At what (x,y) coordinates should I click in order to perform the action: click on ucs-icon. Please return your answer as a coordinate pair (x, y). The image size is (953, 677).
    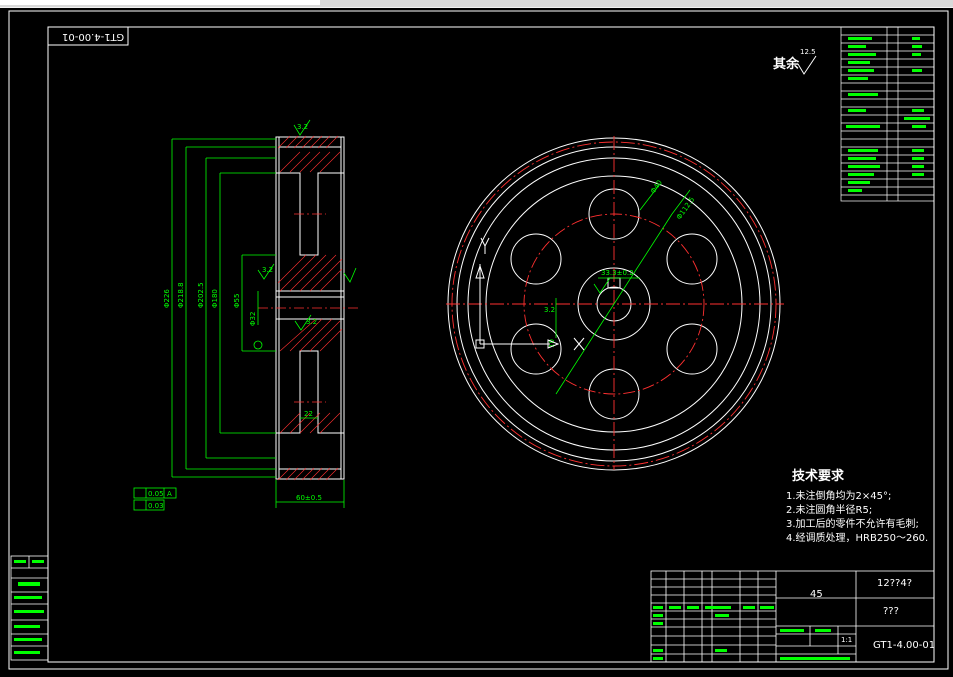
    Looking at the image, I should click on (530, 294).